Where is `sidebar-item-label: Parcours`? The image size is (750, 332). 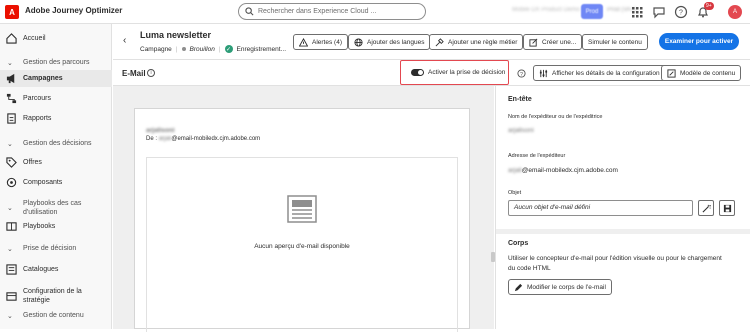
sidebar-item-label: Parcours is located at coordinates (37, 98).